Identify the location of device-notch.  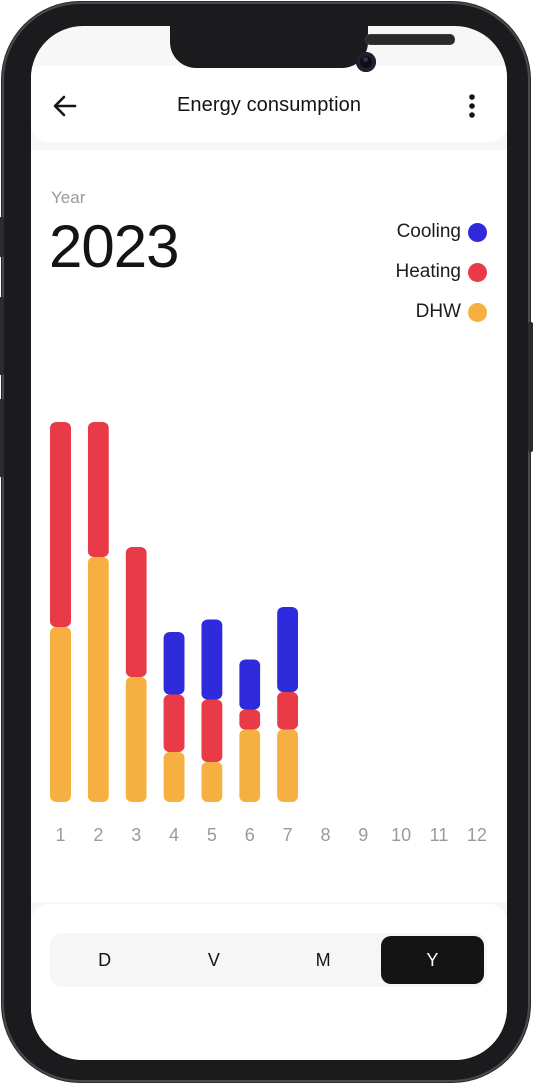
(312, 49).